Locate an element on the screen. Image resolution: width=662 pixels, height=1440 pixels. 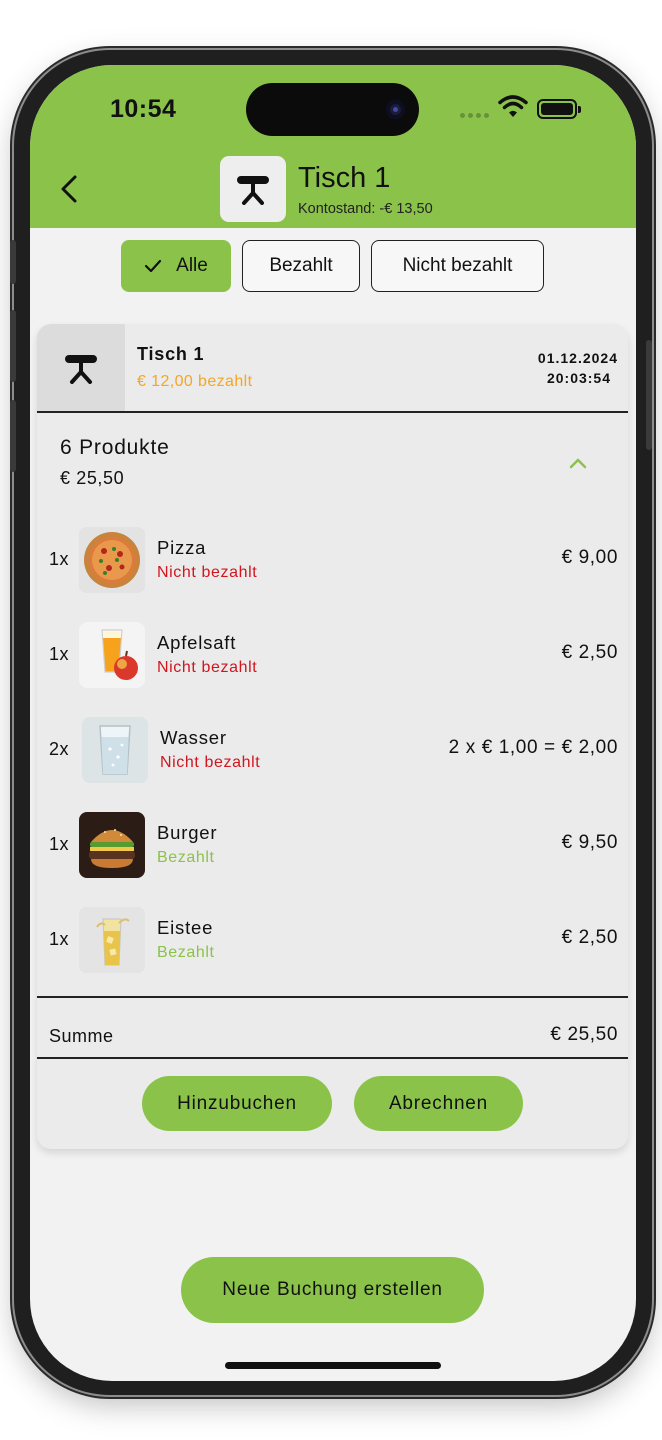
filter-bar: Alle Bezahlt Nicht bezahlt is located at coordinates (333, 266).